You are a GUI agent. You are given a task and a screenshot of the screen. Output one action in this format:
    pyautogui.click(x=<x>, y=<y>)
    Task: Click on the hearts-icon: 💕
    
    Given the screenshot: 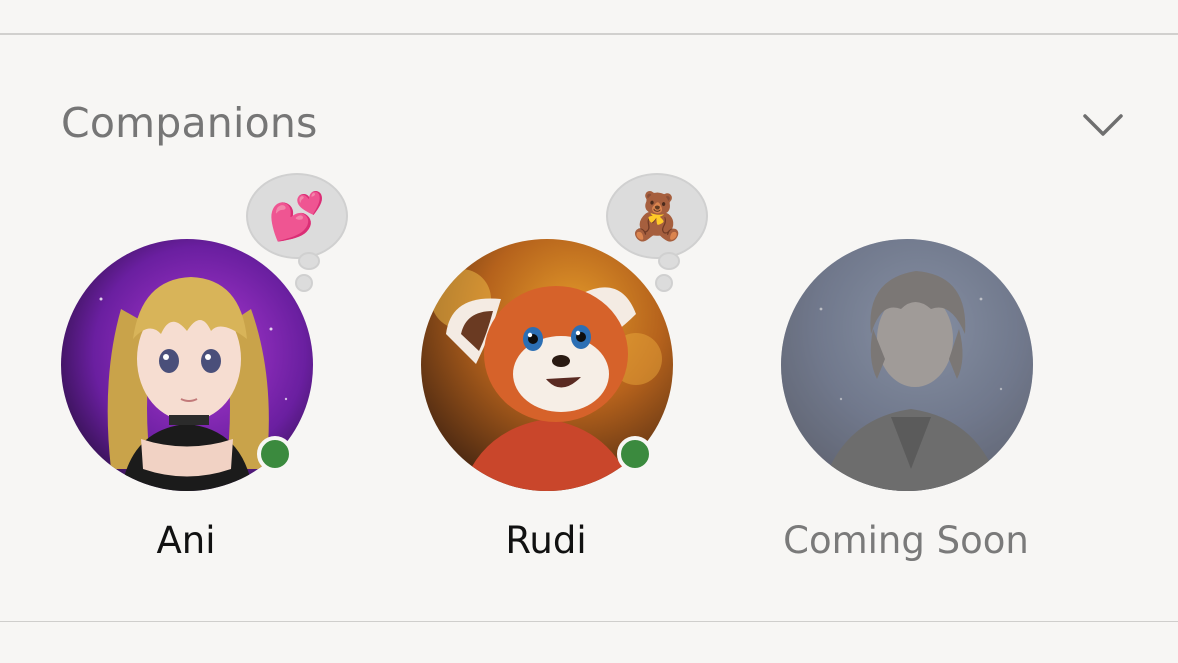 What is the action you would take?
    pyautogui.click(x=297, y=216)
    